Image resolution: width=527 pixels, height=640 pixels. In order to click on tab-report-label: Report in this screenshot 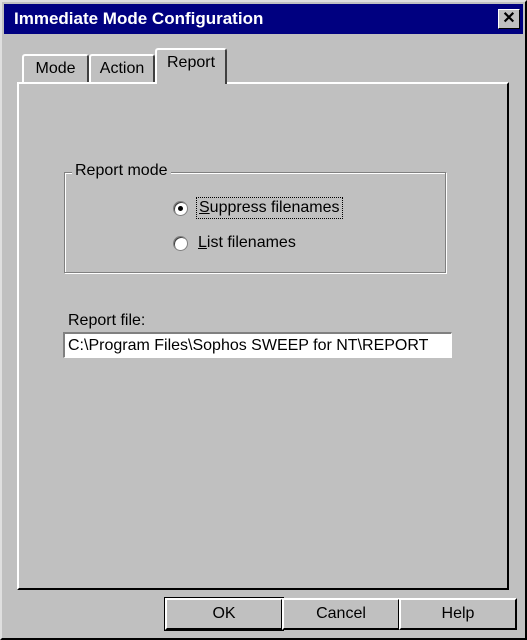, I will do `click(191, 62)`.